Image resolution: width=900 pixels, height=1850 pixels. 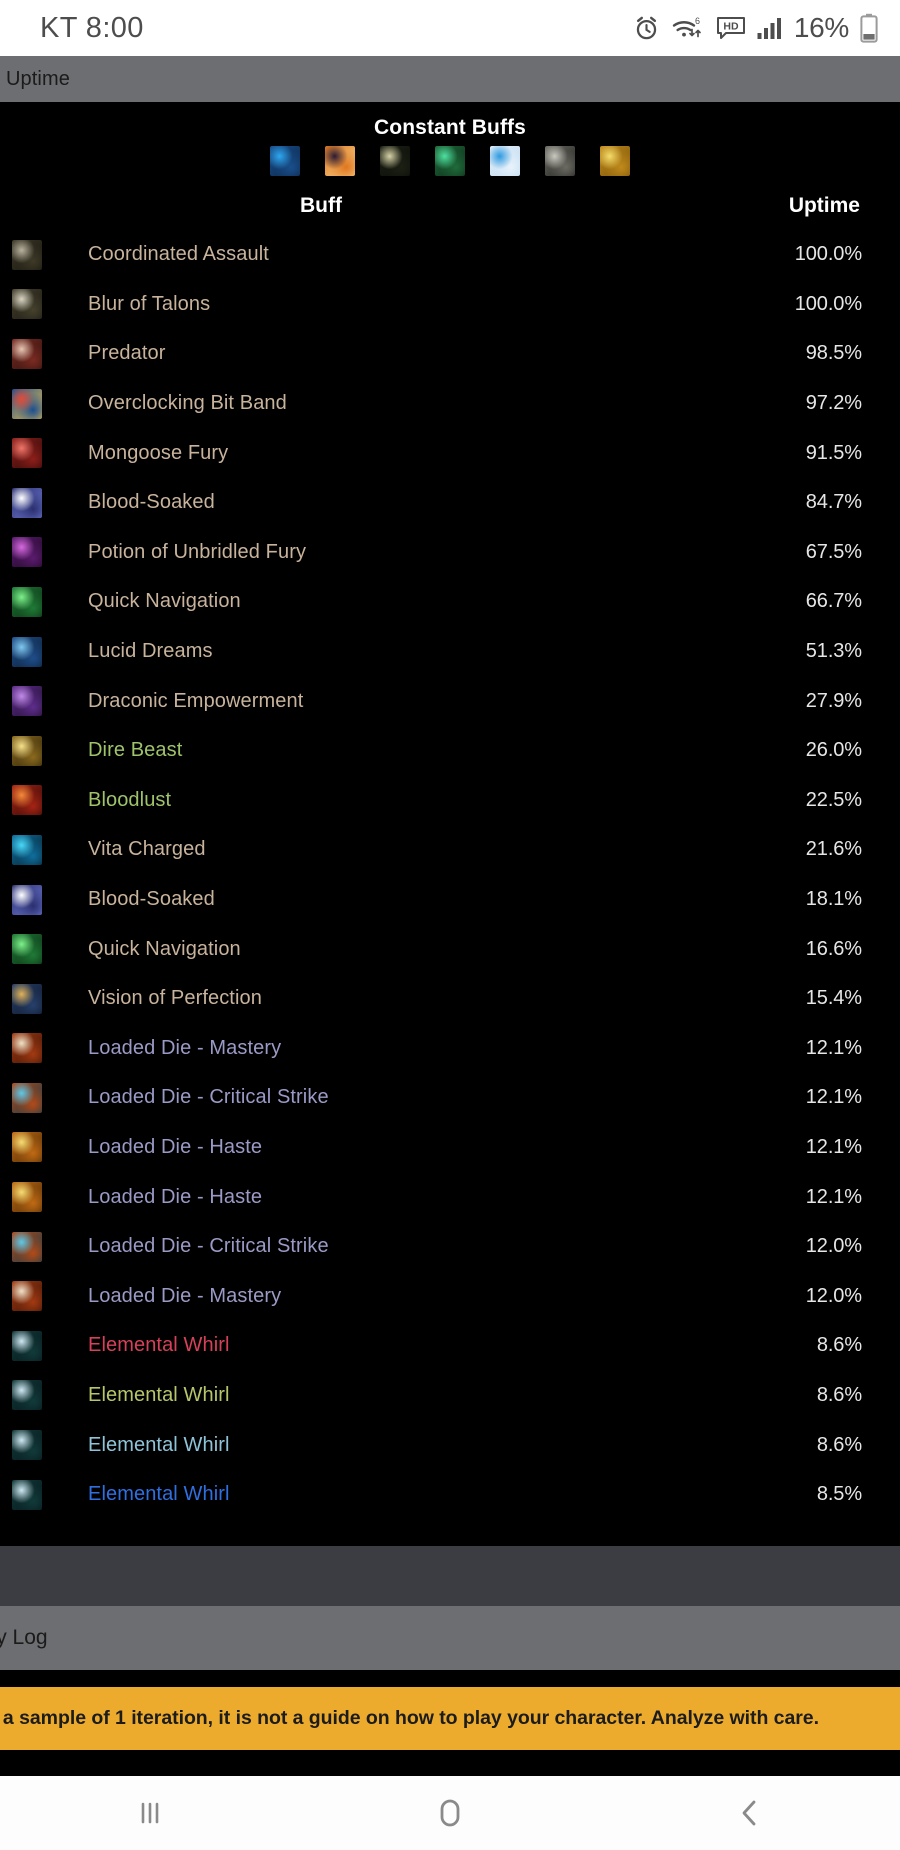 What do you see at coordinates (450, 255) in the screenshot?
I see `table-row: Coordinated Assault 100.0%` at bounding box center [450, 255].